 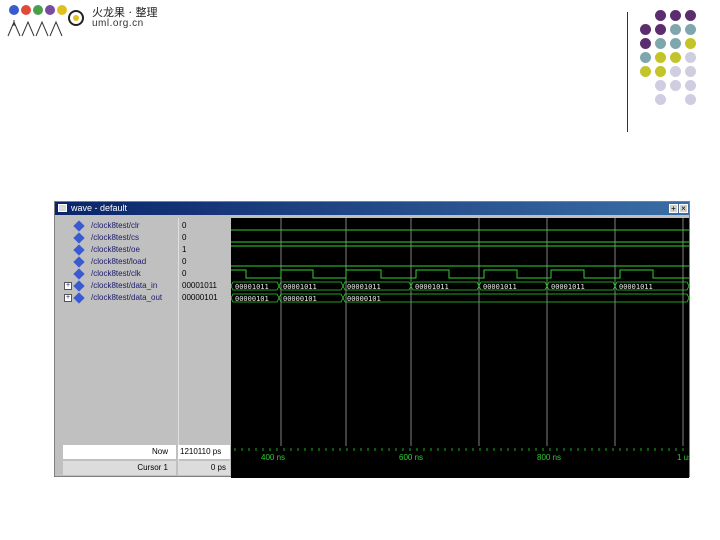 I want to click on signal-name: /clock8test/clr, so click(x=115, y=225).